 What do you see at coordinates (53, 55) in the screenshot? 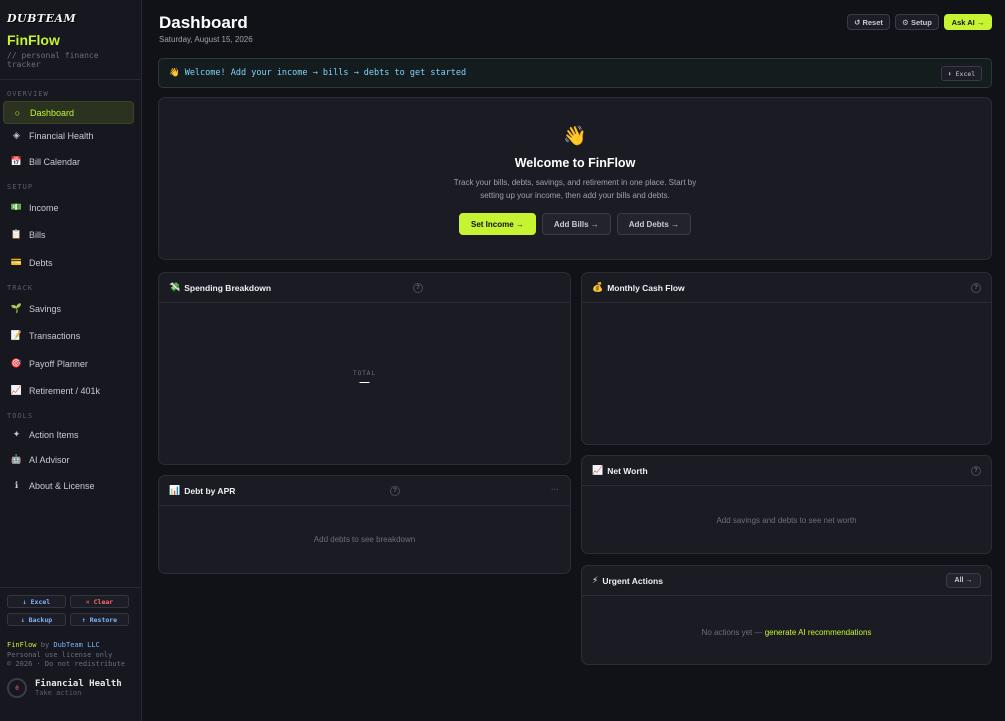
I see `tagline-line-1: // personal finance` at bounding box center [53, 55].